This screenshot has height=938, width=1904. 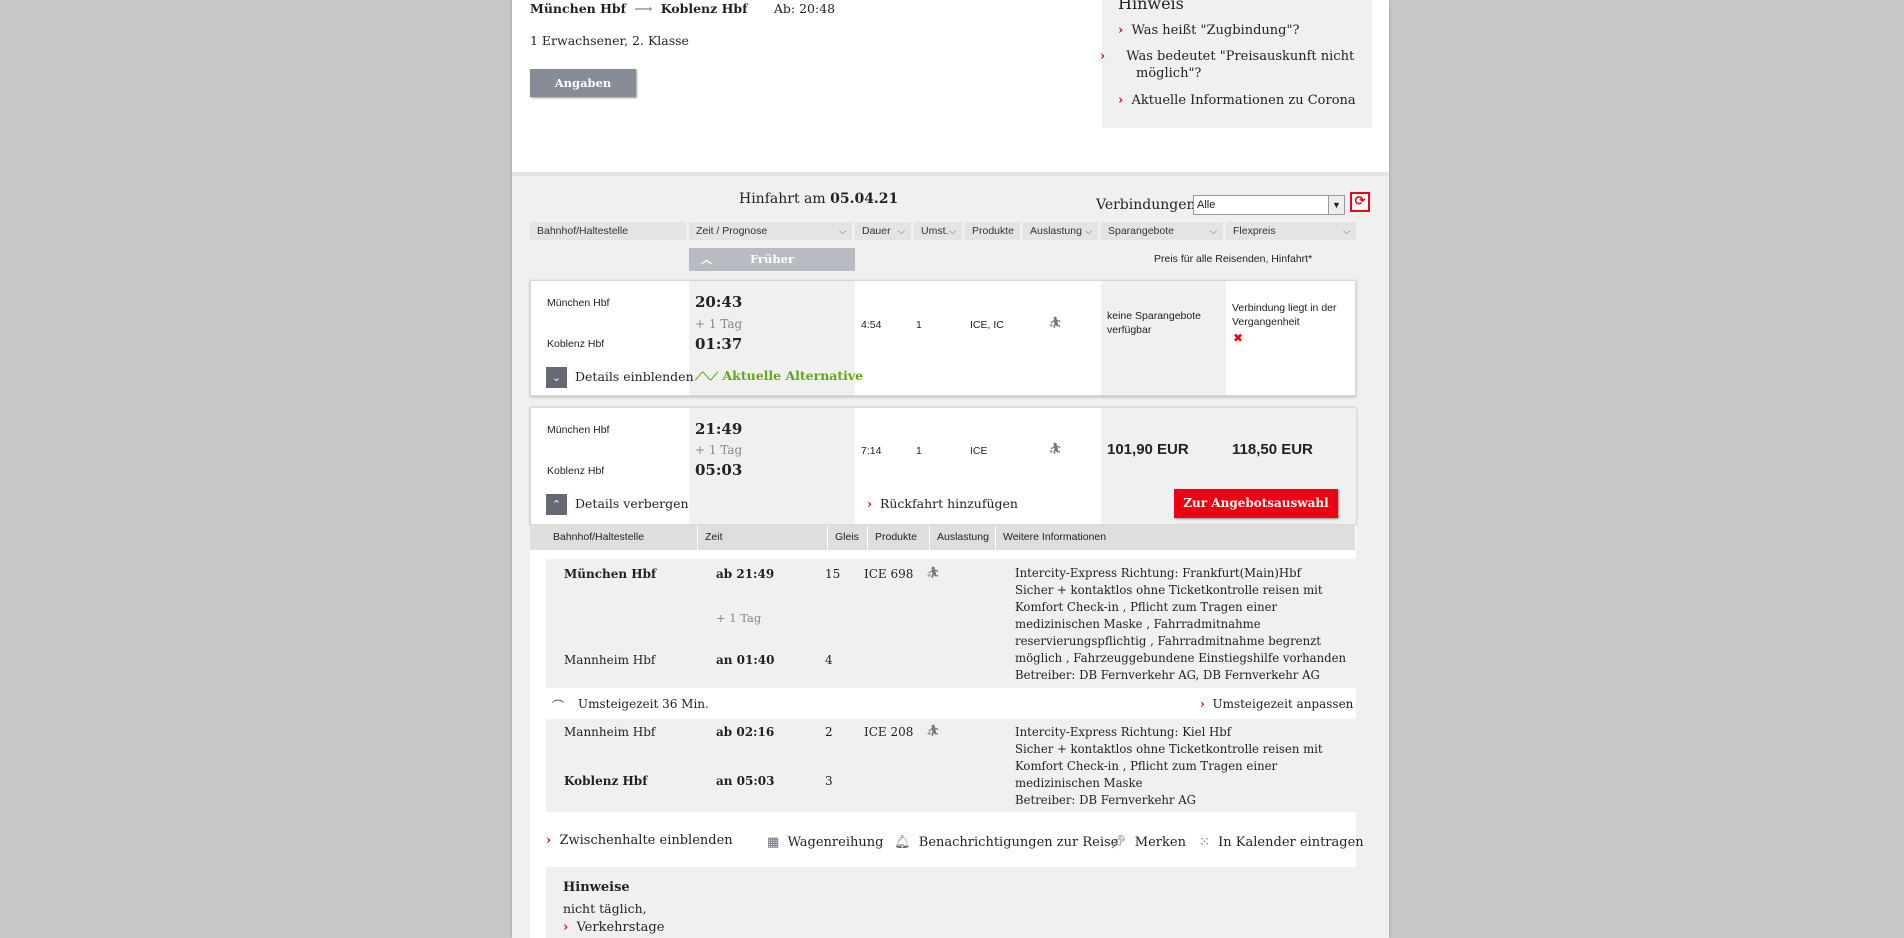 I want to click on outbound-heading: Hinfahrt am 05.04.21, so click(x=818, y=199).